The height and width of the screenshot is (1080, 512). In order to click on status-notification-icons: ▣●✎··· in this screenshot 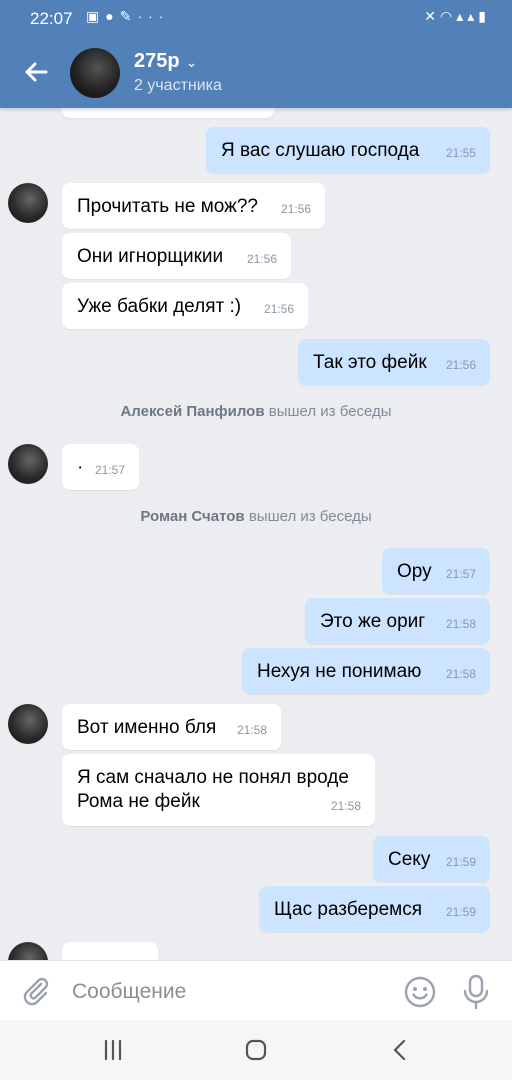, I will do `click(127, 16)`.